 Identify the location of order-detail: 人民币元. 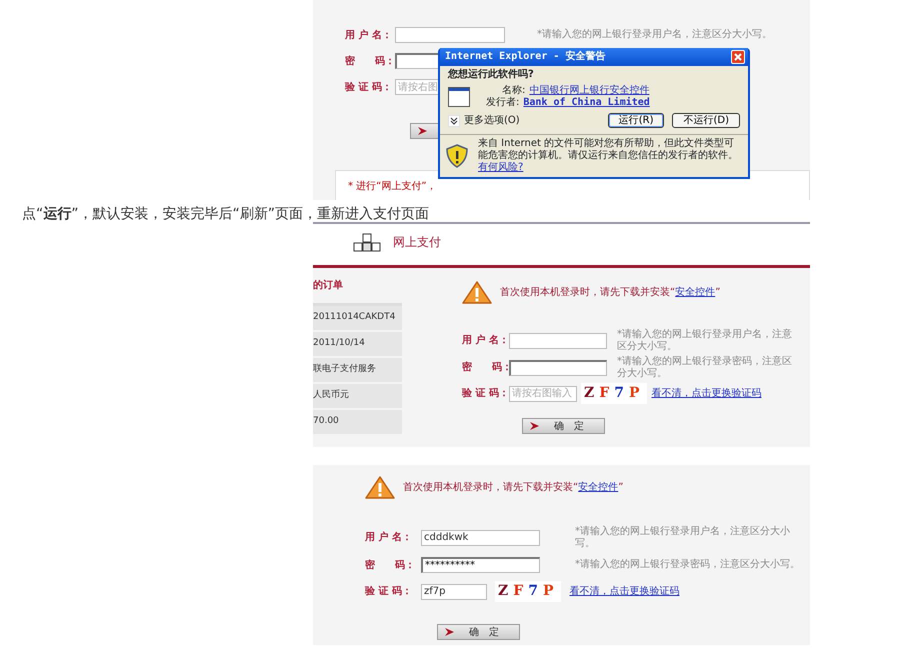
(357, 397).